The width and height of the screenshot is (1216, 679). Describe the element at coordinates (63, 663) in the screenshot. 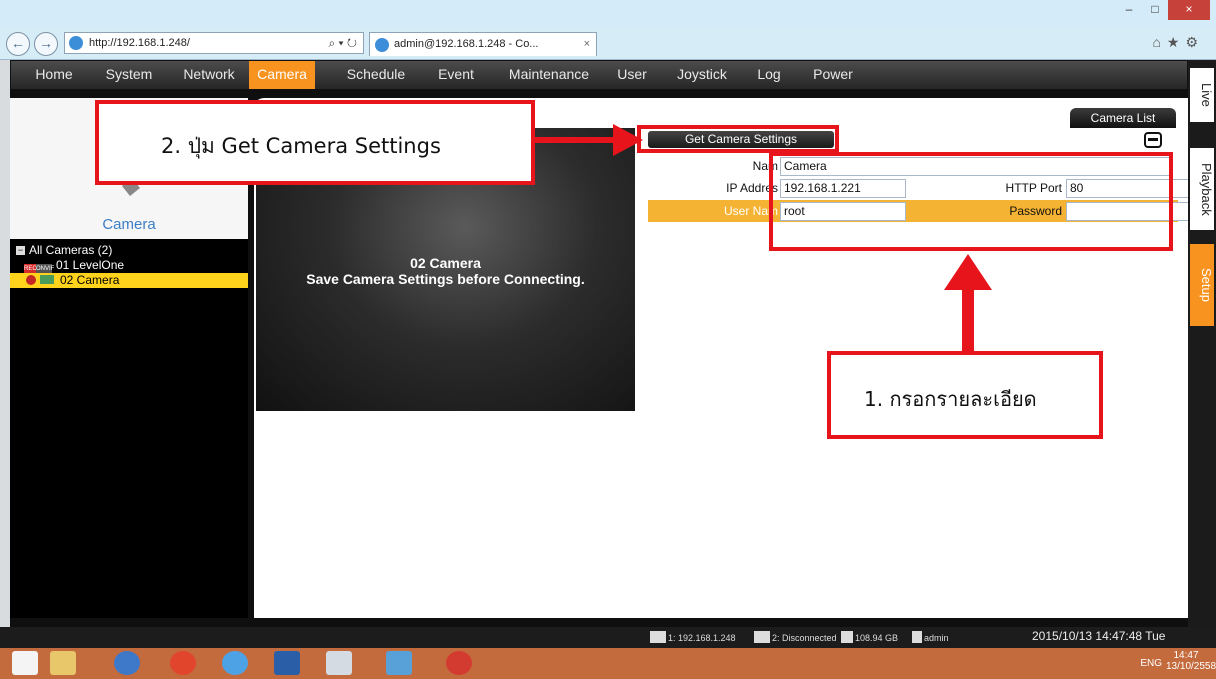

I see `file-explorer-icon` at that location.